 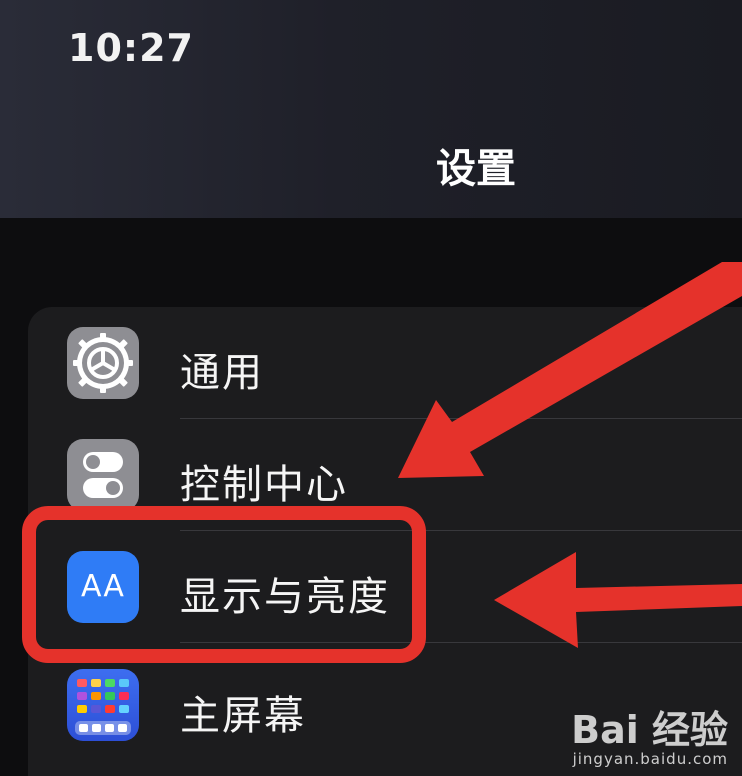 I want to click on baidu-jingyan-watermark: Bai 经验 jingyan.baidu.com, so click(x=649, y=739).